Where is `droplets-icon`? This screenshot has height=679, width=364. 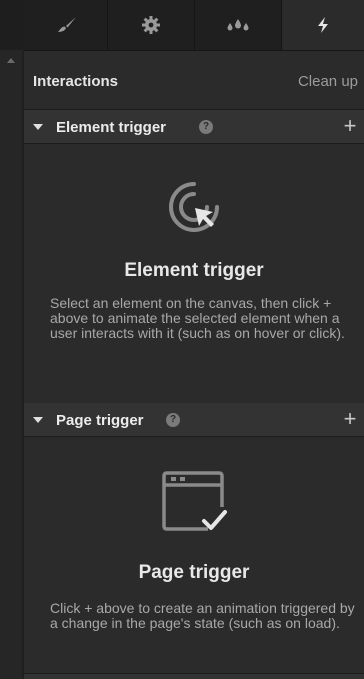 droplets-icon is located at coordinates (238, 25).